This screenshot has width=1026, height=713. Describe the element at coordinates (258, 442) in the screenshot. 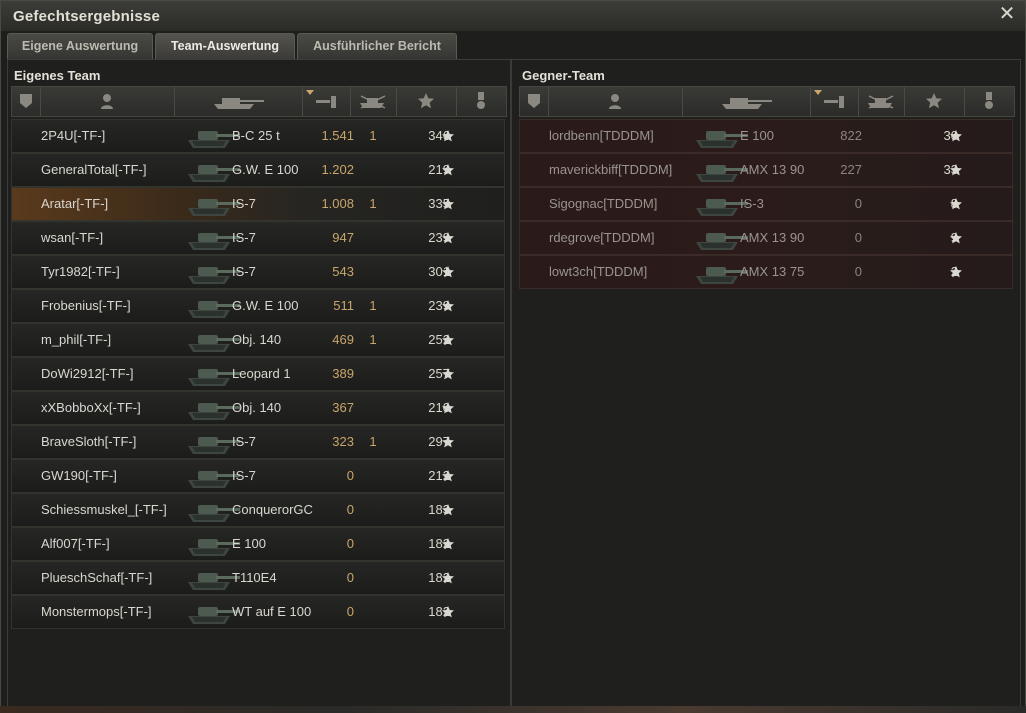

I see `player-row: BraveSloth[-TF-] IS-7 323 1 297` at that location.